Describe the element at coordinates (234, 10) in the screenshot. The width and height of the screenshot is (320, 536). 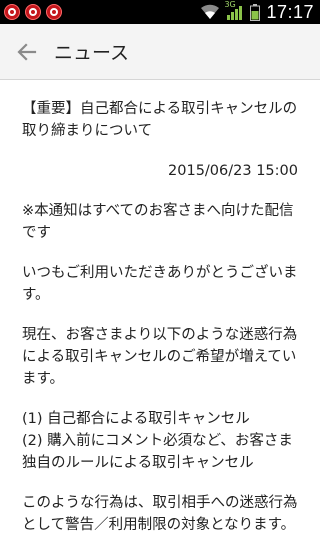
I see `signal-icon: 3G` at that location.